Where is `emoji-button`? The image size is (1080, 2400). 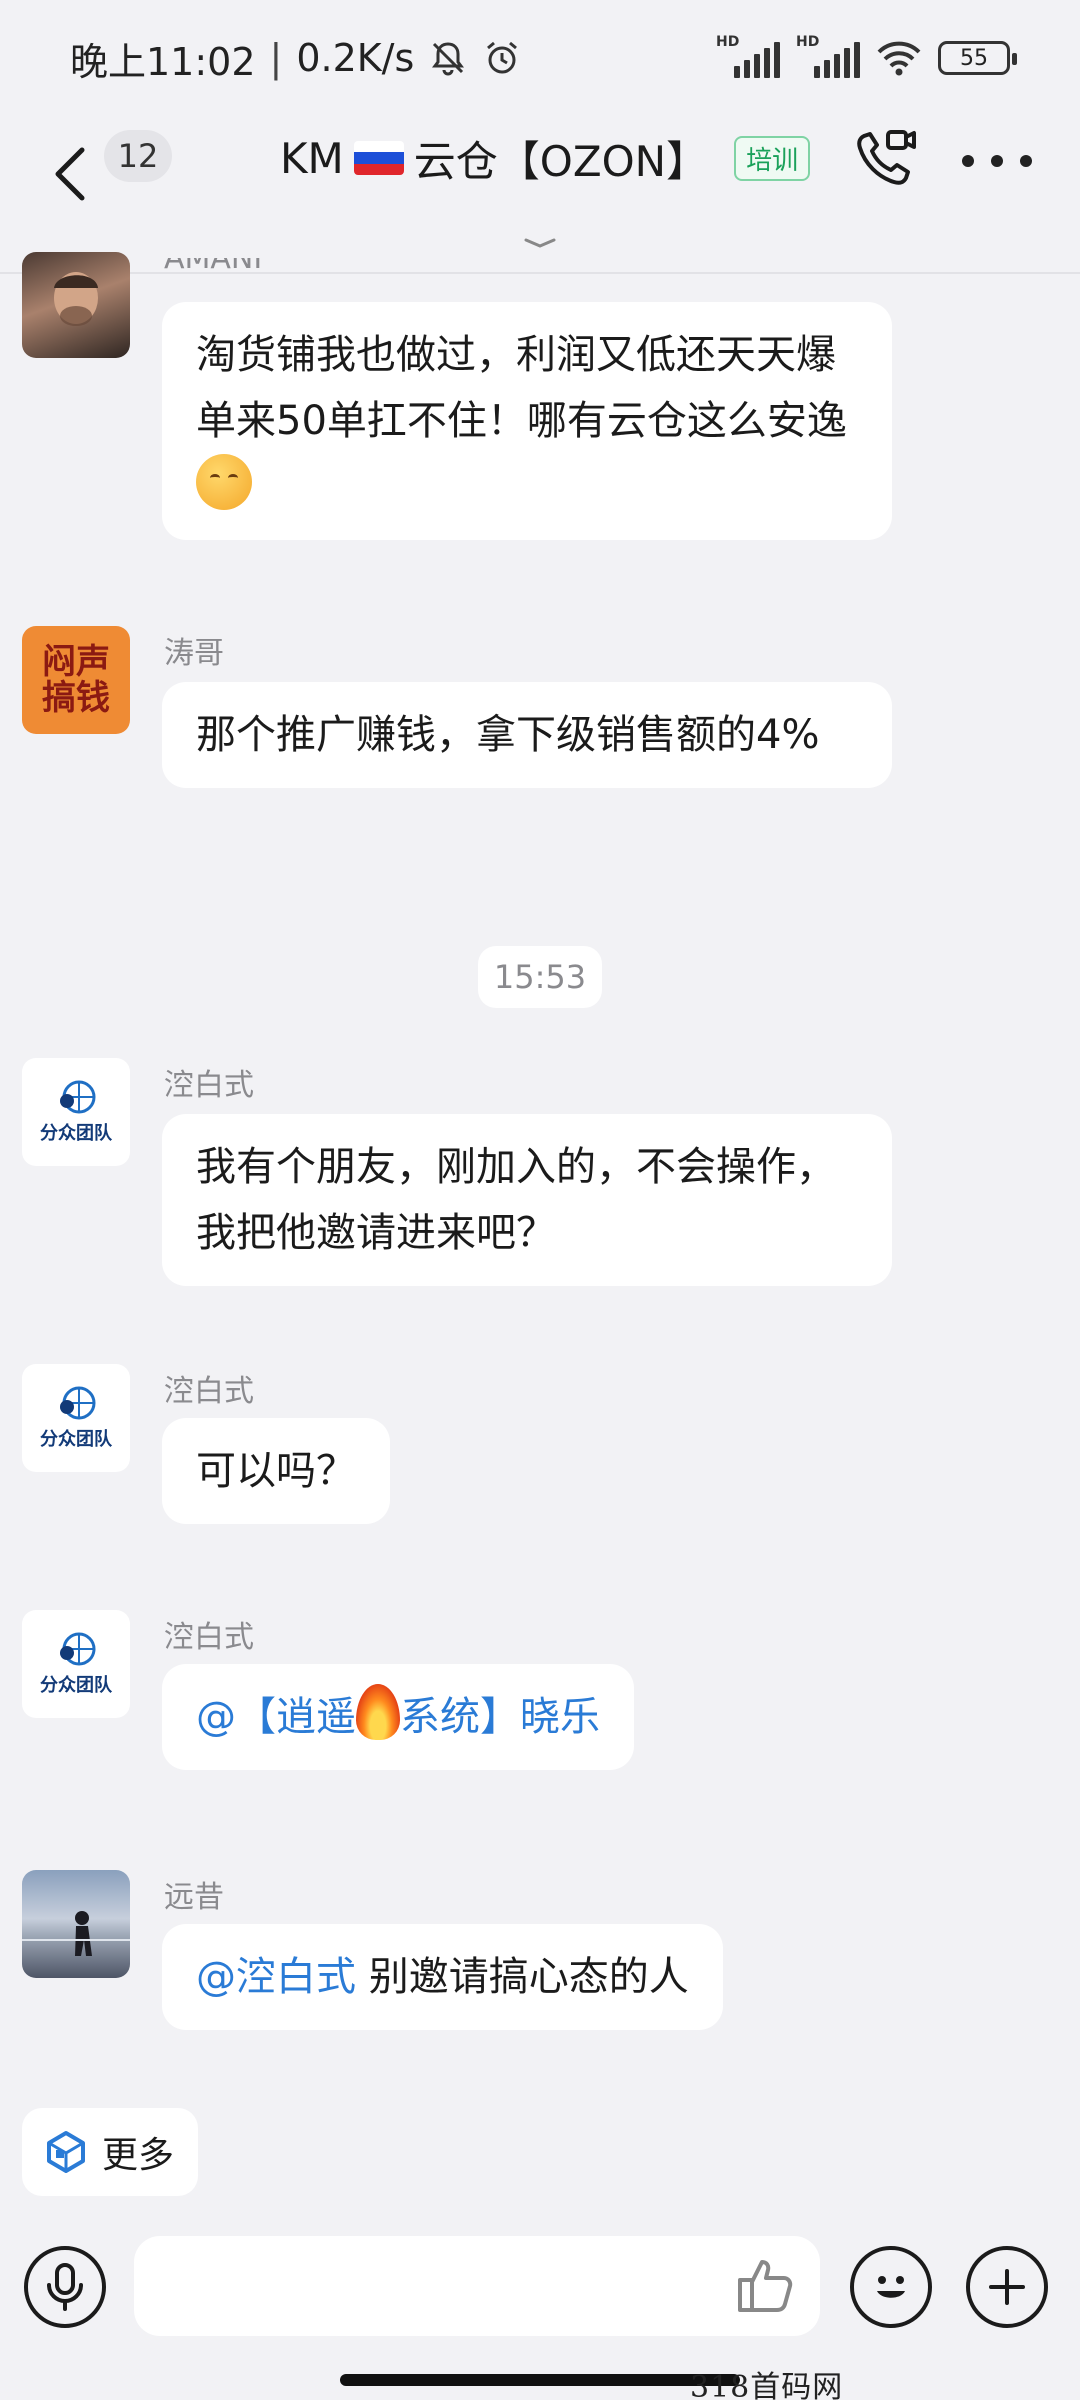
emoji-button is located at coordinates (891, 2287).